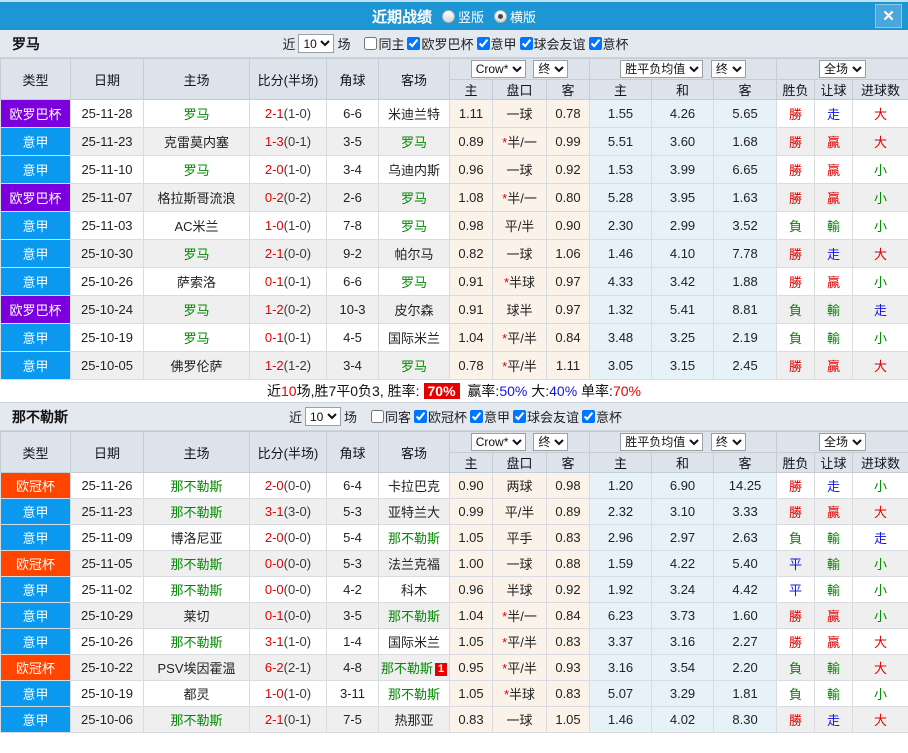 The height and width of the screenshot is (753, 908). I want to click on home-team: 佛罗伦萨, so click(196, 365).